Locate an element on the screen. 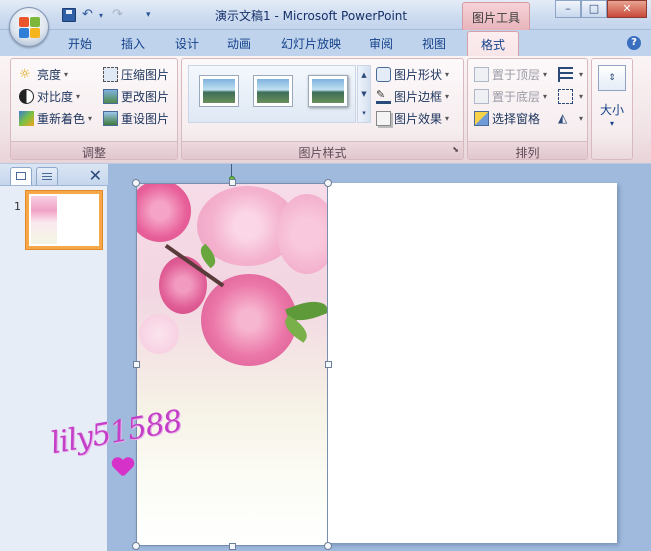 The width and height of the screenshot is (651, 551). office-button is located at coordinates (29, 27).